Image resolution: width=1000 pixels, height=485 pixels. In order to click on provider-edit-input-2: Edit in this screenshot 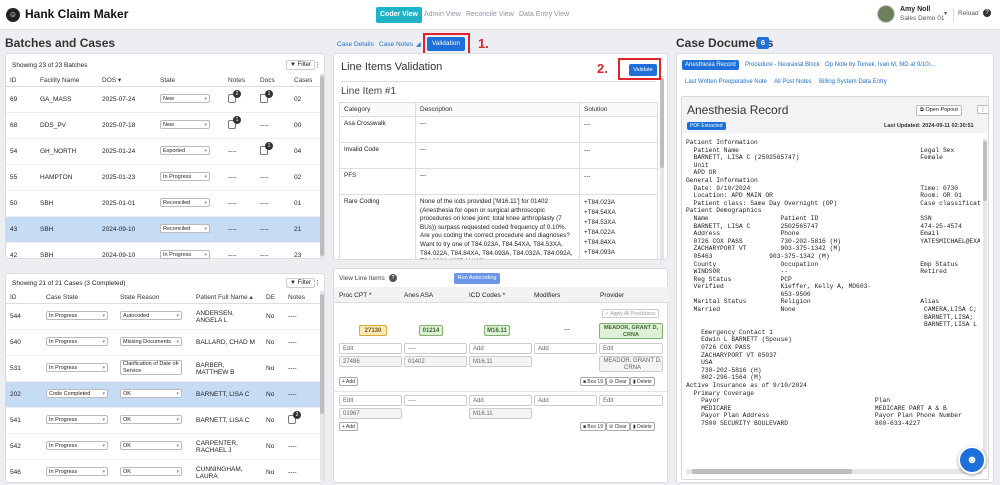, I will do `click(631, 400)`.